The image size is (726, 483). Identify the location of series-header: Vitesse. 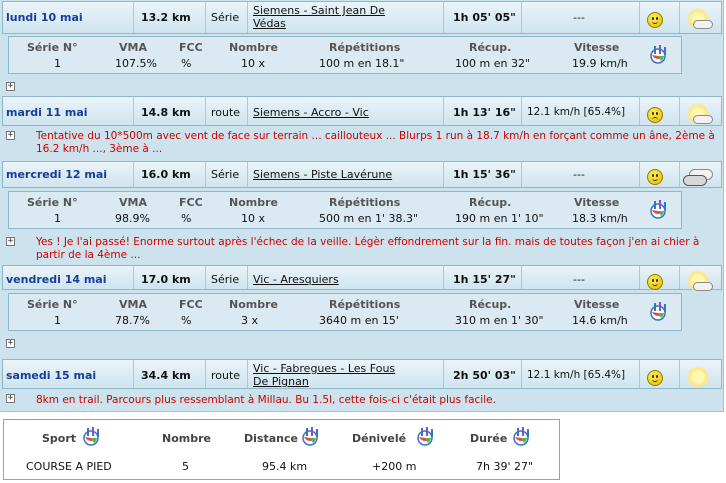
(597, 202).